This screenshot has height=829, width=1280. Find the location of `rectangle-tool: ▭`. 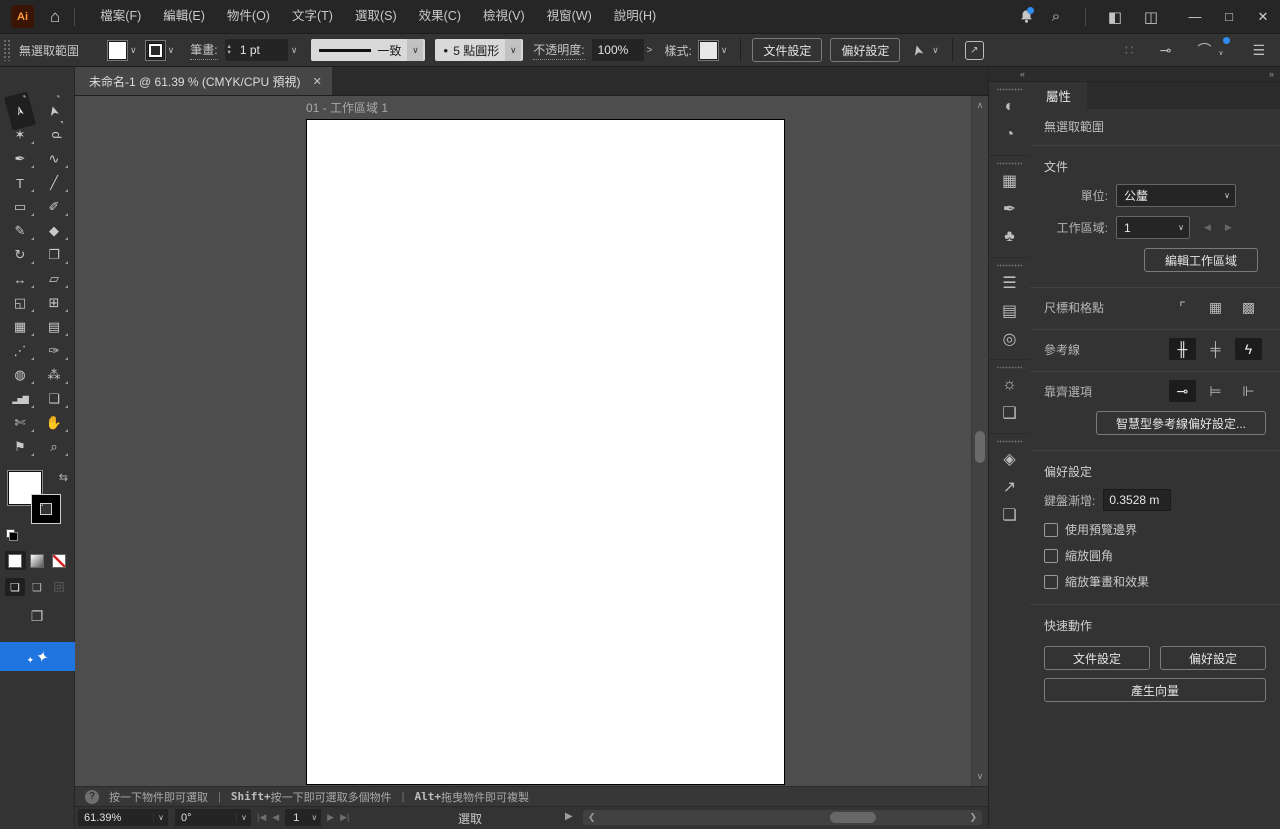

rectangle-tool: ▭ is located at coordinates (20, 207).